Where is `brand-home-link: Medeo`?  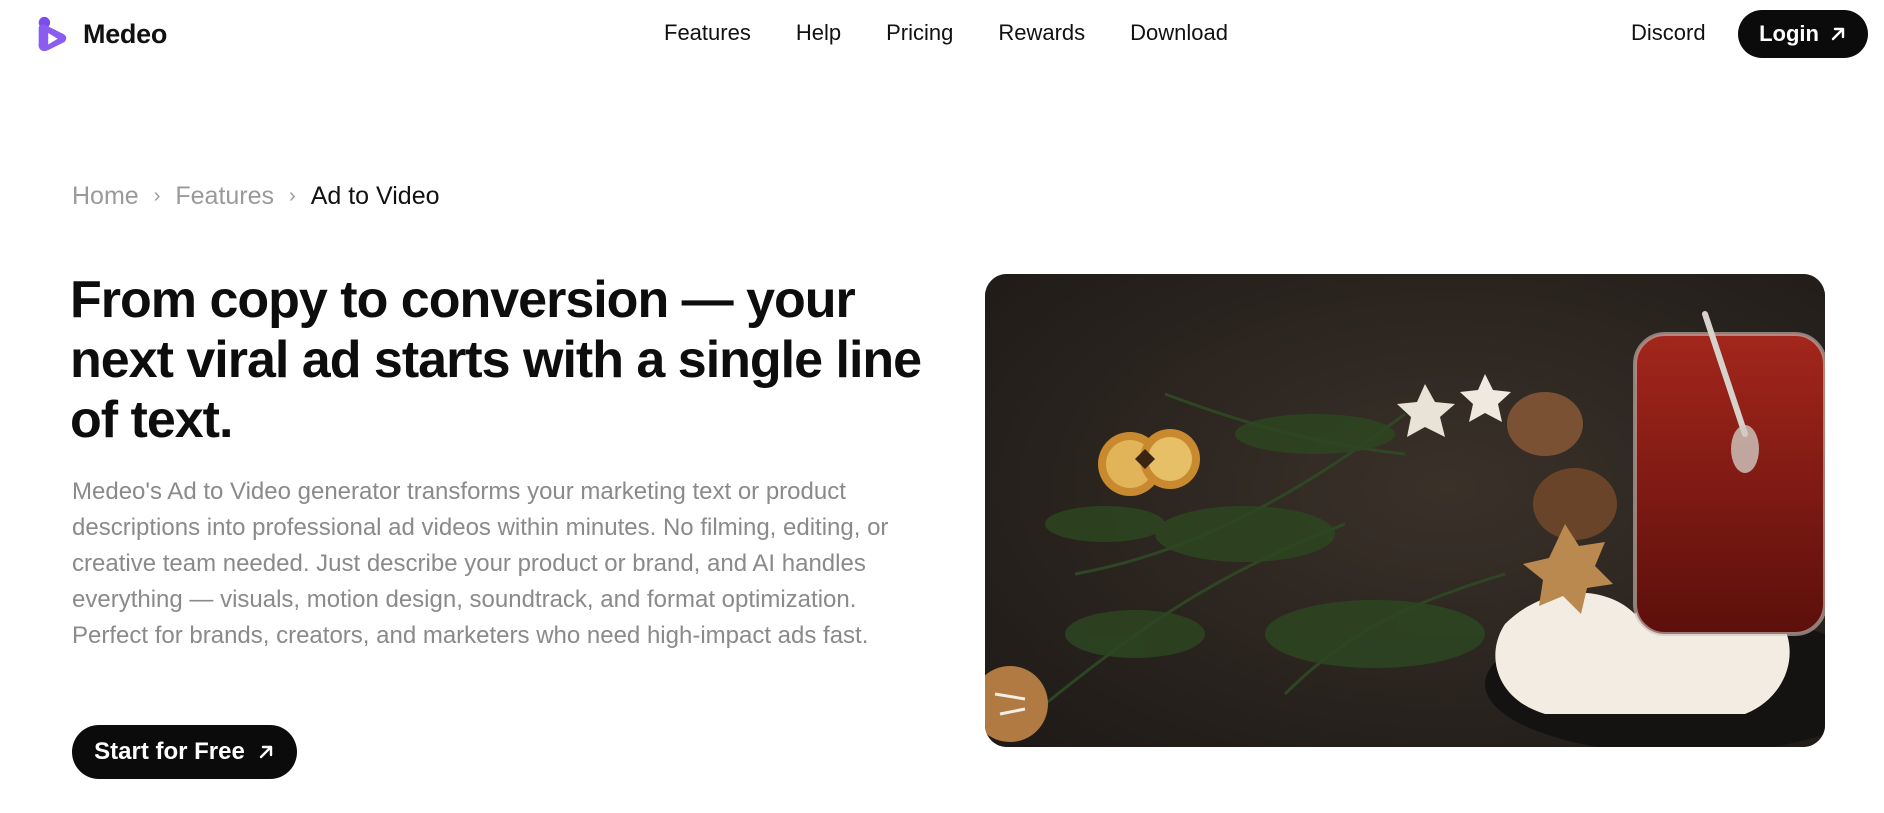
brand-home-link: Medeo is located at coordinates (100, 34).